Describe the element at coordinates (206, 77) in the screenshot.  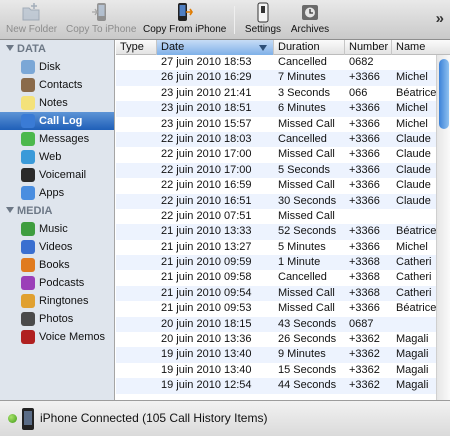
I see `cell-date: 26 juin 2010 16:29` at that location.